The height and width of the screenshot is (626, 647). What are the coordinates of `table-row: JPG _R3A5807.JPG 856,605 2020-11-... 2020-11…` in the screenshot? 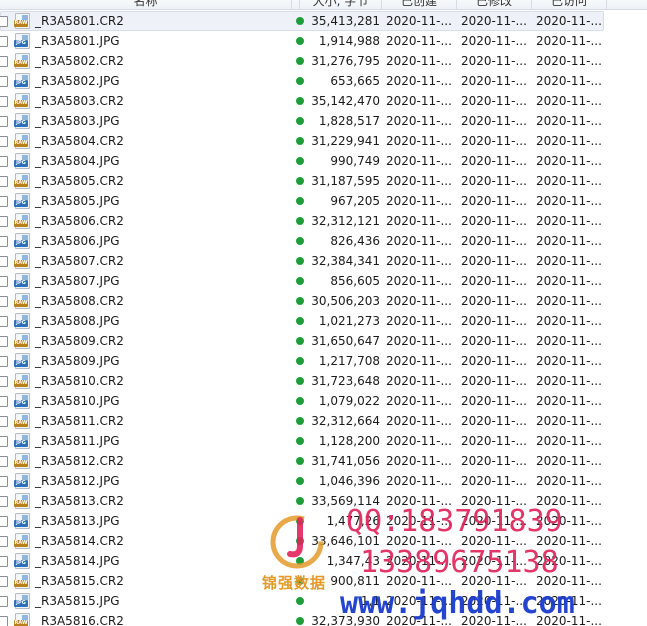 It's located at (323, 281).